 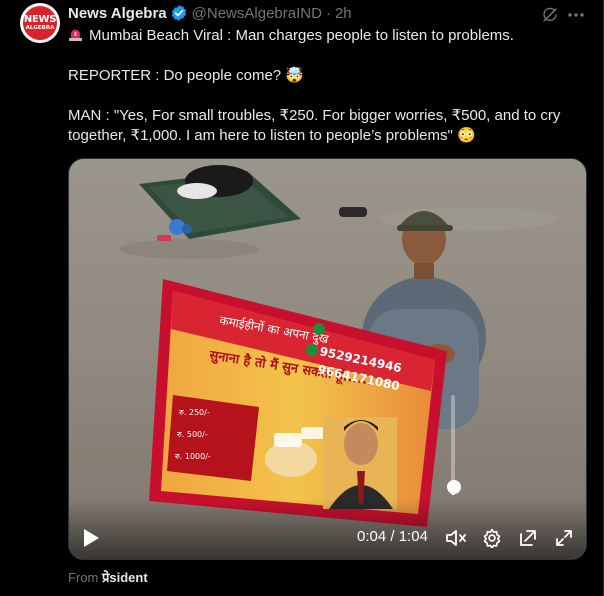 What do you see at coordinates (192, 434) in the screenshot?
I see `sign-fee-2: रु. 500/-` at bounding box center [192, 434].